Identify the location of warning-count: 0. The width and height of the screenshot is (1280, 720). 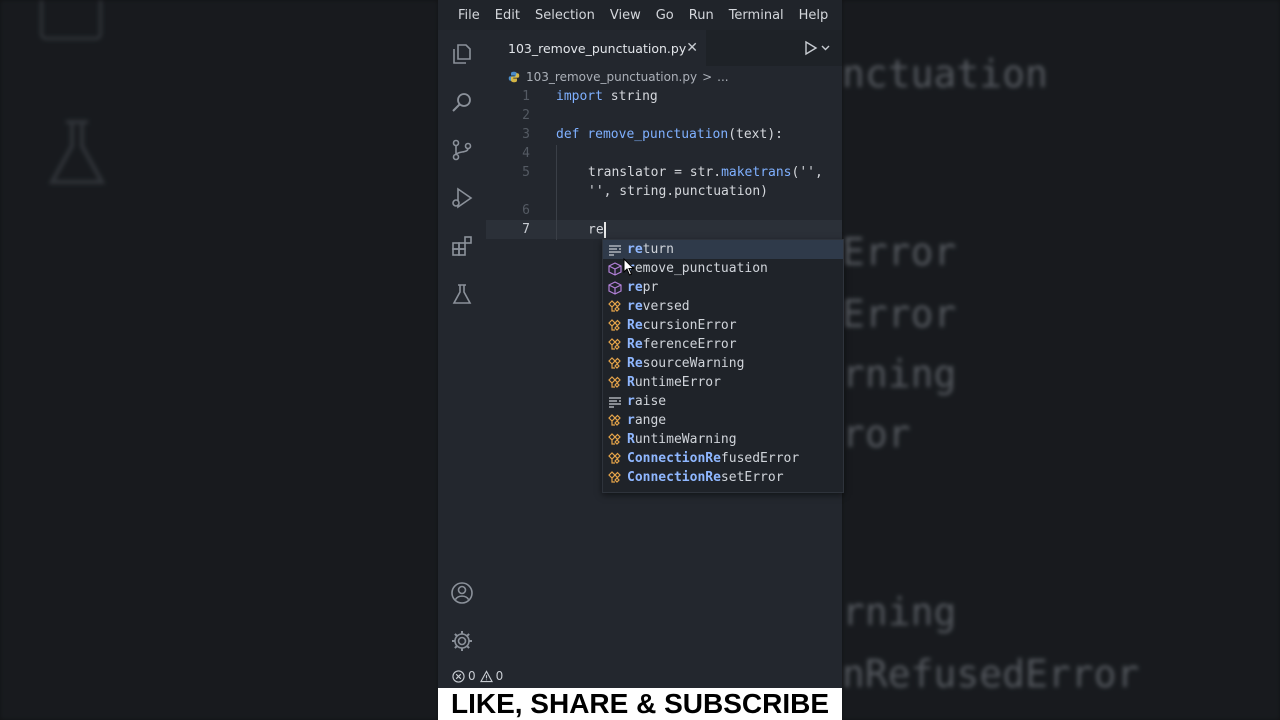
(500, 676).